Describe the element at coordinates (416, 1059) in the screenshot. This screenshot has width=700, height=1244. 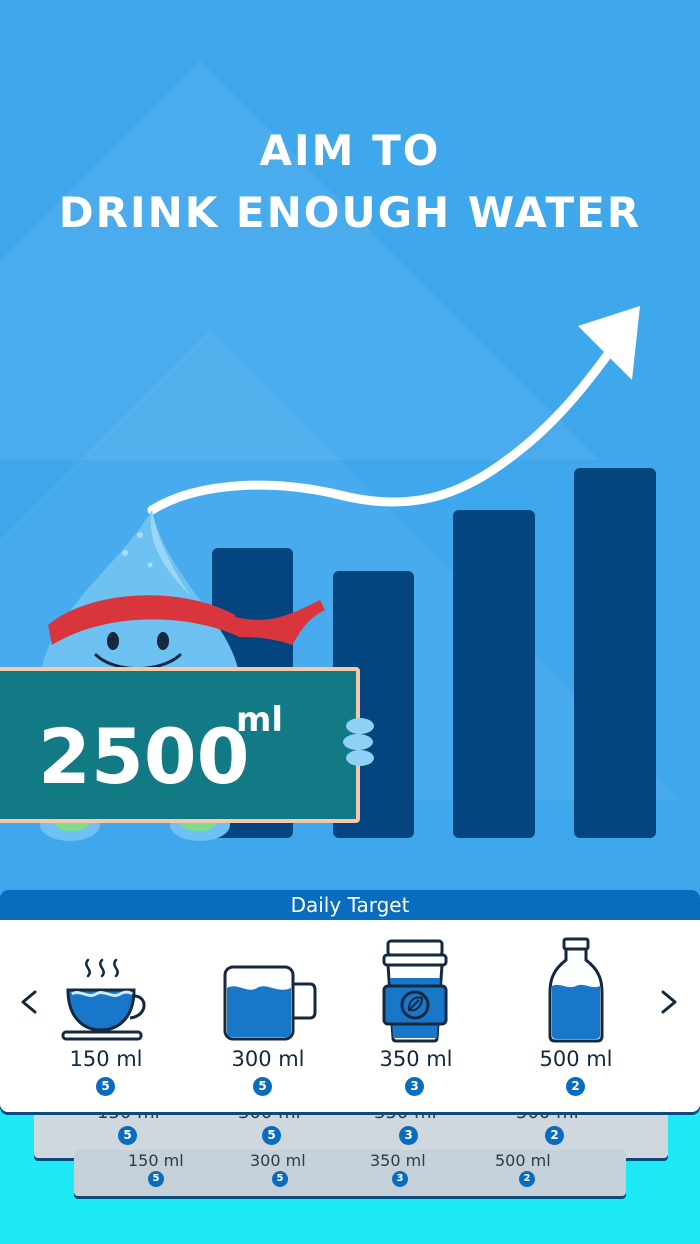
I see `cup-label-350: 350 ml` at that location.